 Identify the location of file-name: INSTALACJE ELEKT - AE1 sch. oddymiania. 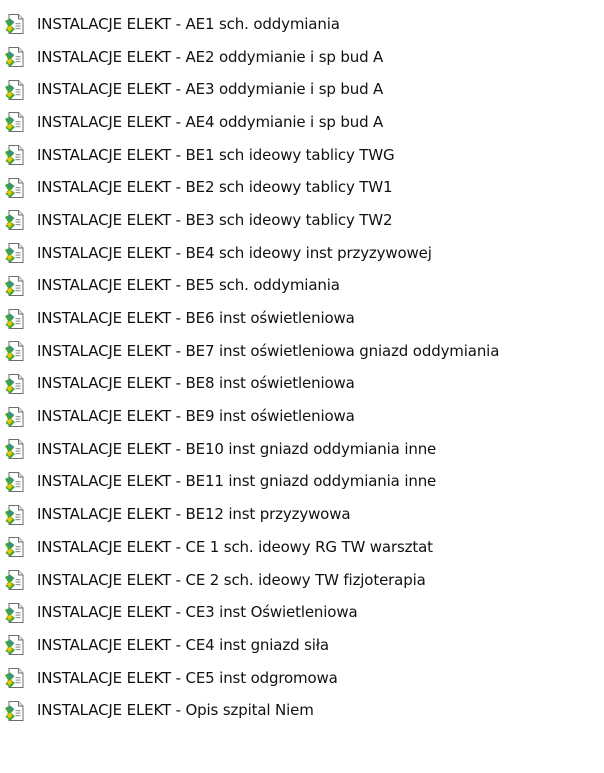
(188, 23).